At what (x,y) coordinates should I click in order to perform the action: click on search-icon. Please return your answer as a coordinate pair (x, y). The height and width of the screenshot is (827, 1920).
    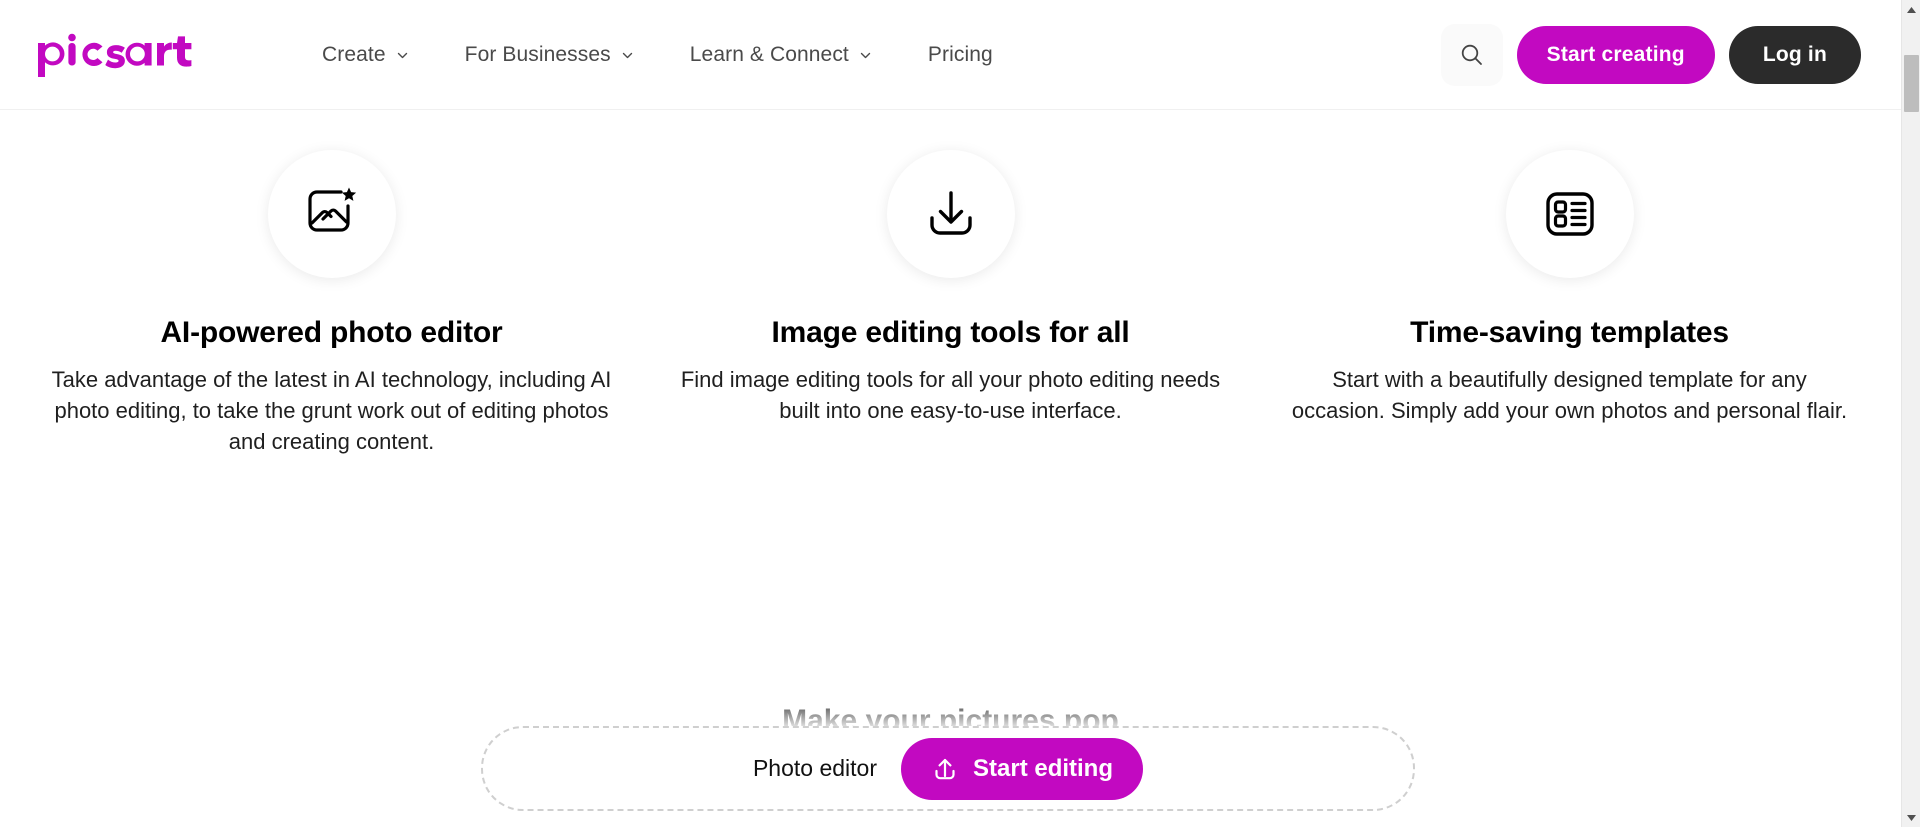
    Looking at the image, I should click on (1472, 55).